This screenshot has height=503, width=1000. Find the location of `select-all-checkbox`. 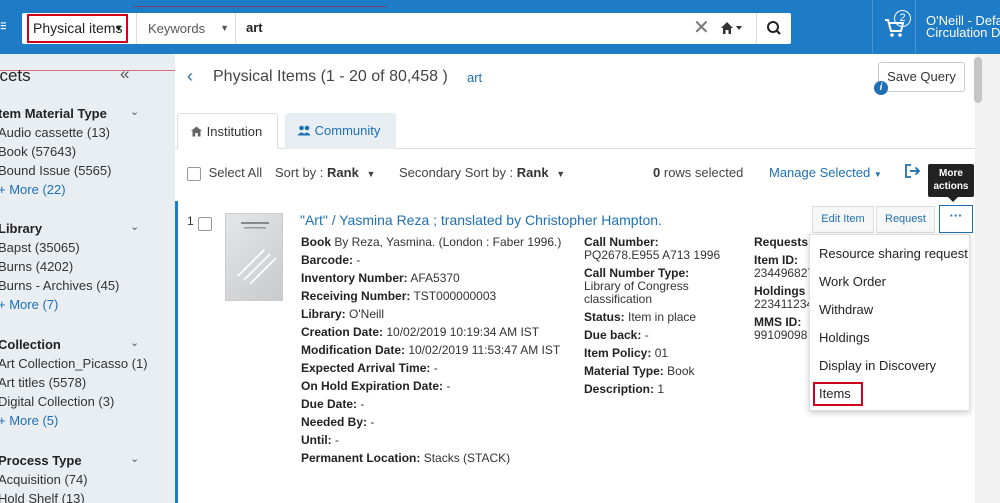

select-all-checkbox is located at coordinates (194, 173).